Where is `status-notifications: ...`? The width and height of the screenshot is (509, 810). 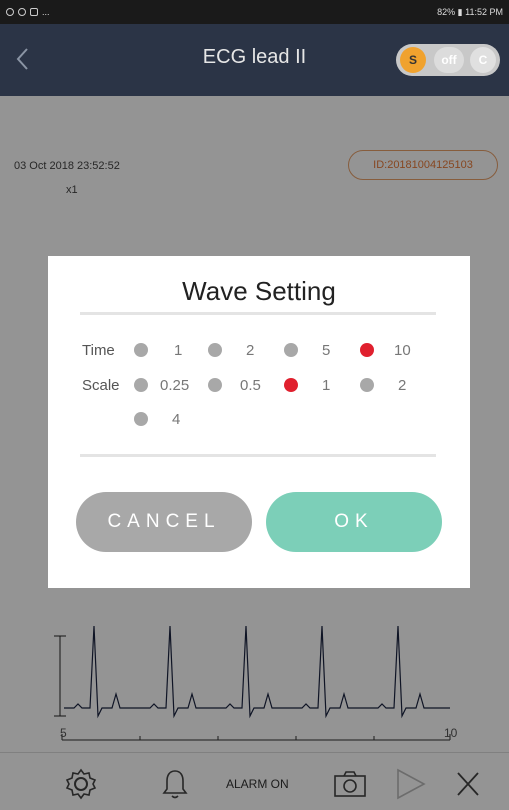 status-notifications: ... is located at coordinates (28, 12).